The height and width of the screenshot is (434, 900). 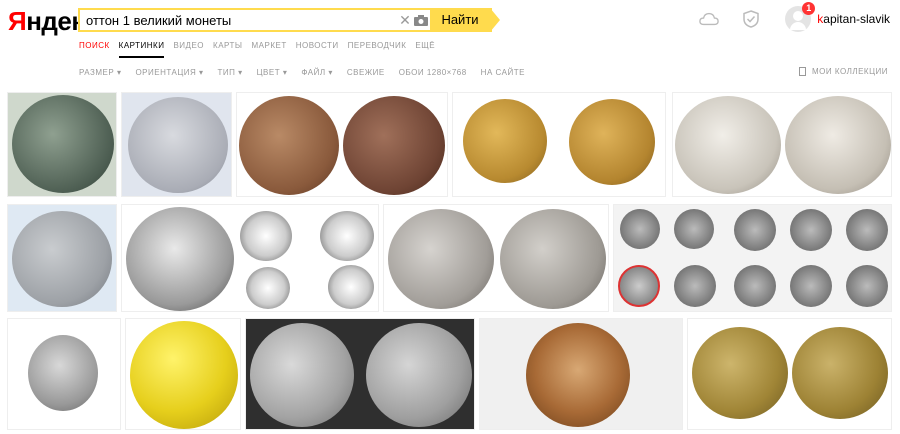 What do you see at coordinates (230, 72) in the screenshot?
I see `filter-type: ТИП ▾` at bounding box center [230, 72].